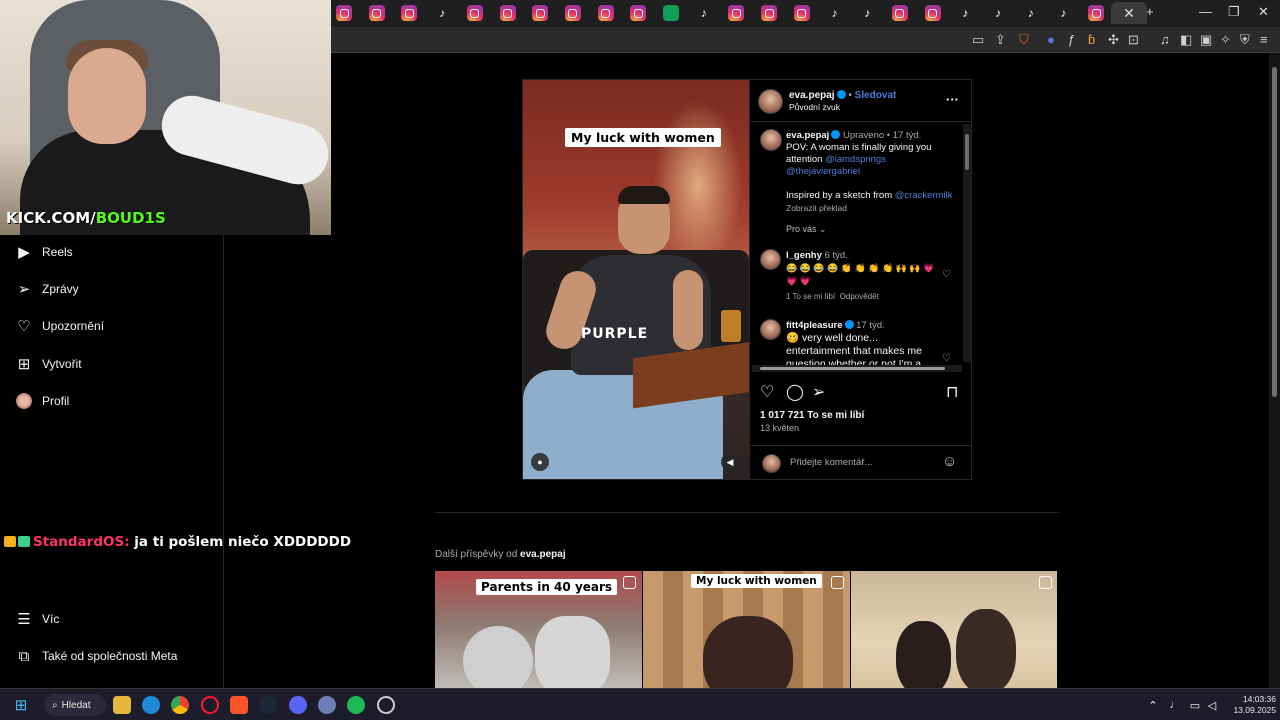 This screenshot has width=1280, height=720. I want to click on more-post-thumbnail: Parents in 40 years, so click(538, 629).